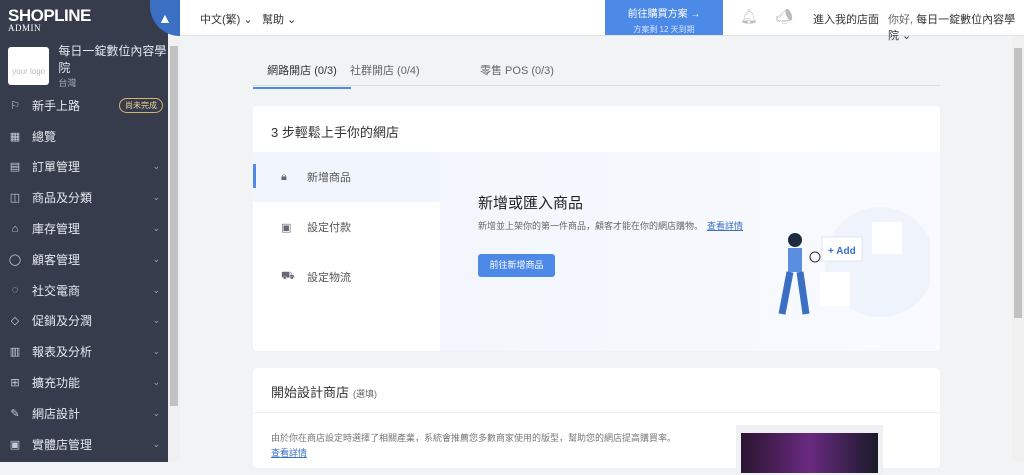 This screenshot has width=1024, height=475. What do you see at coordinates (596, 72) in the screenshot?
I see `channel-tabs: 網路開店 (0/3) 社群開店 (0/4) 零售 POS (0/3)` at bounding box center [596, 72].